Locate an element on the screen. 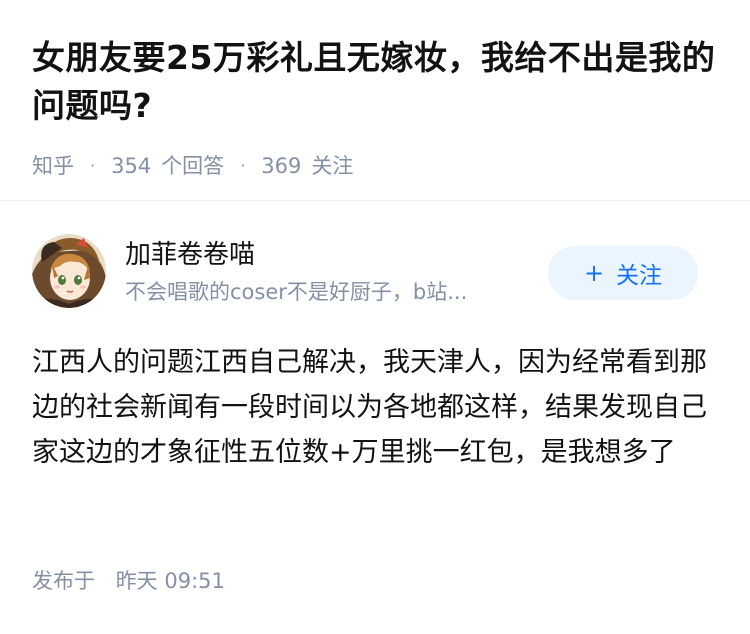 The image size is (750, 634). publish-timestamp: 昨天 09:51 is located at coordinates (170, 581).